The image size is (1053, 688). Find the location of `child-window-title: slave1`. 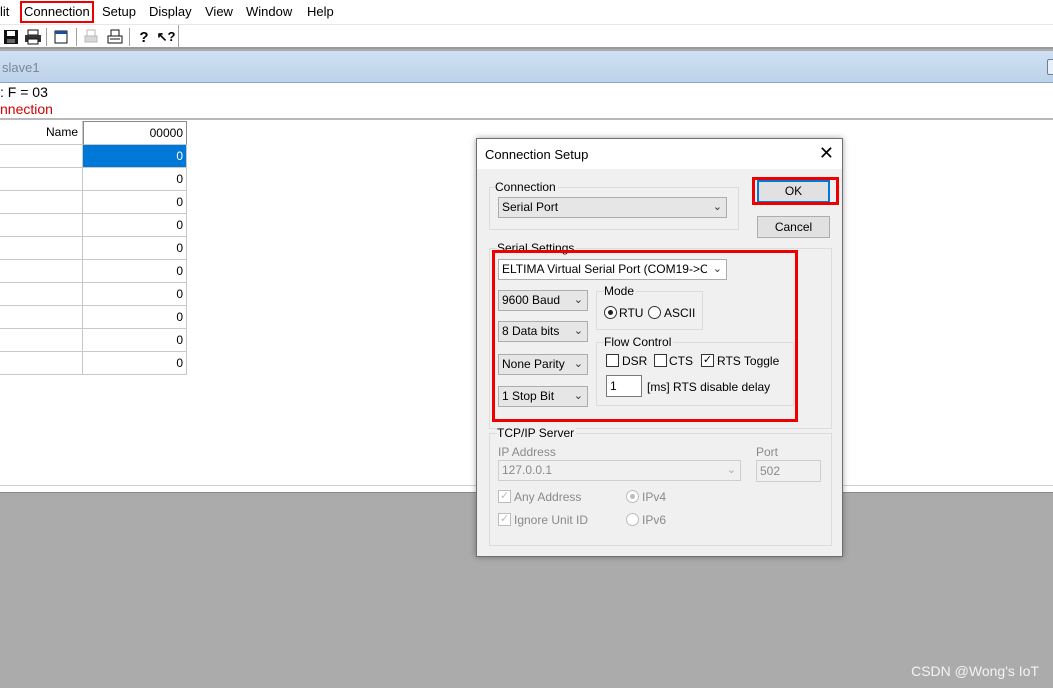

child-window-title: slave1 is located at coordinates (21, 67).